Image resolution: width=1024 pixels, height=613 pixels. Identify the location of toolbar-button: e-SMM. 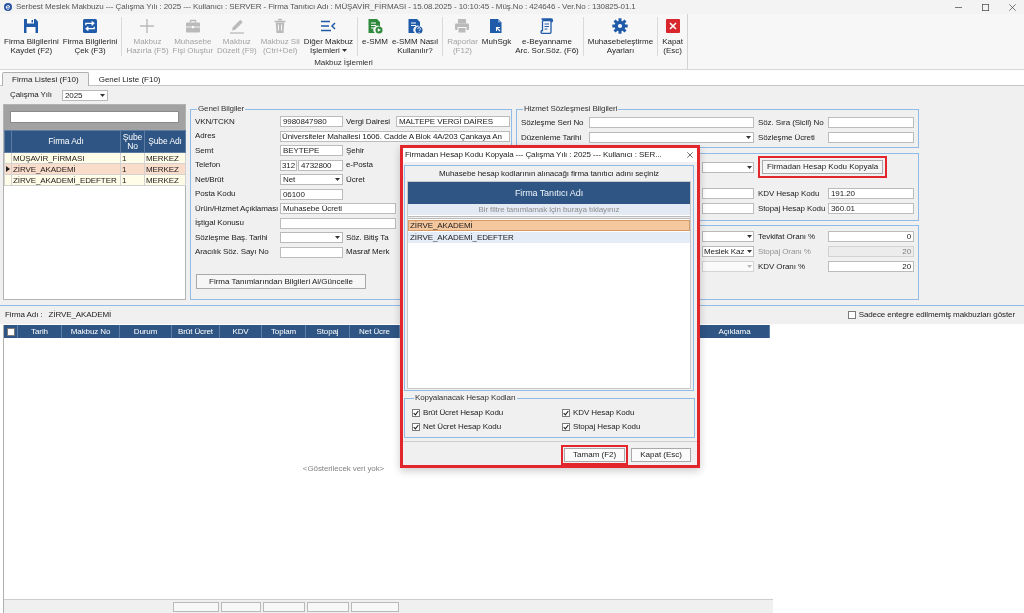
(375, 32).